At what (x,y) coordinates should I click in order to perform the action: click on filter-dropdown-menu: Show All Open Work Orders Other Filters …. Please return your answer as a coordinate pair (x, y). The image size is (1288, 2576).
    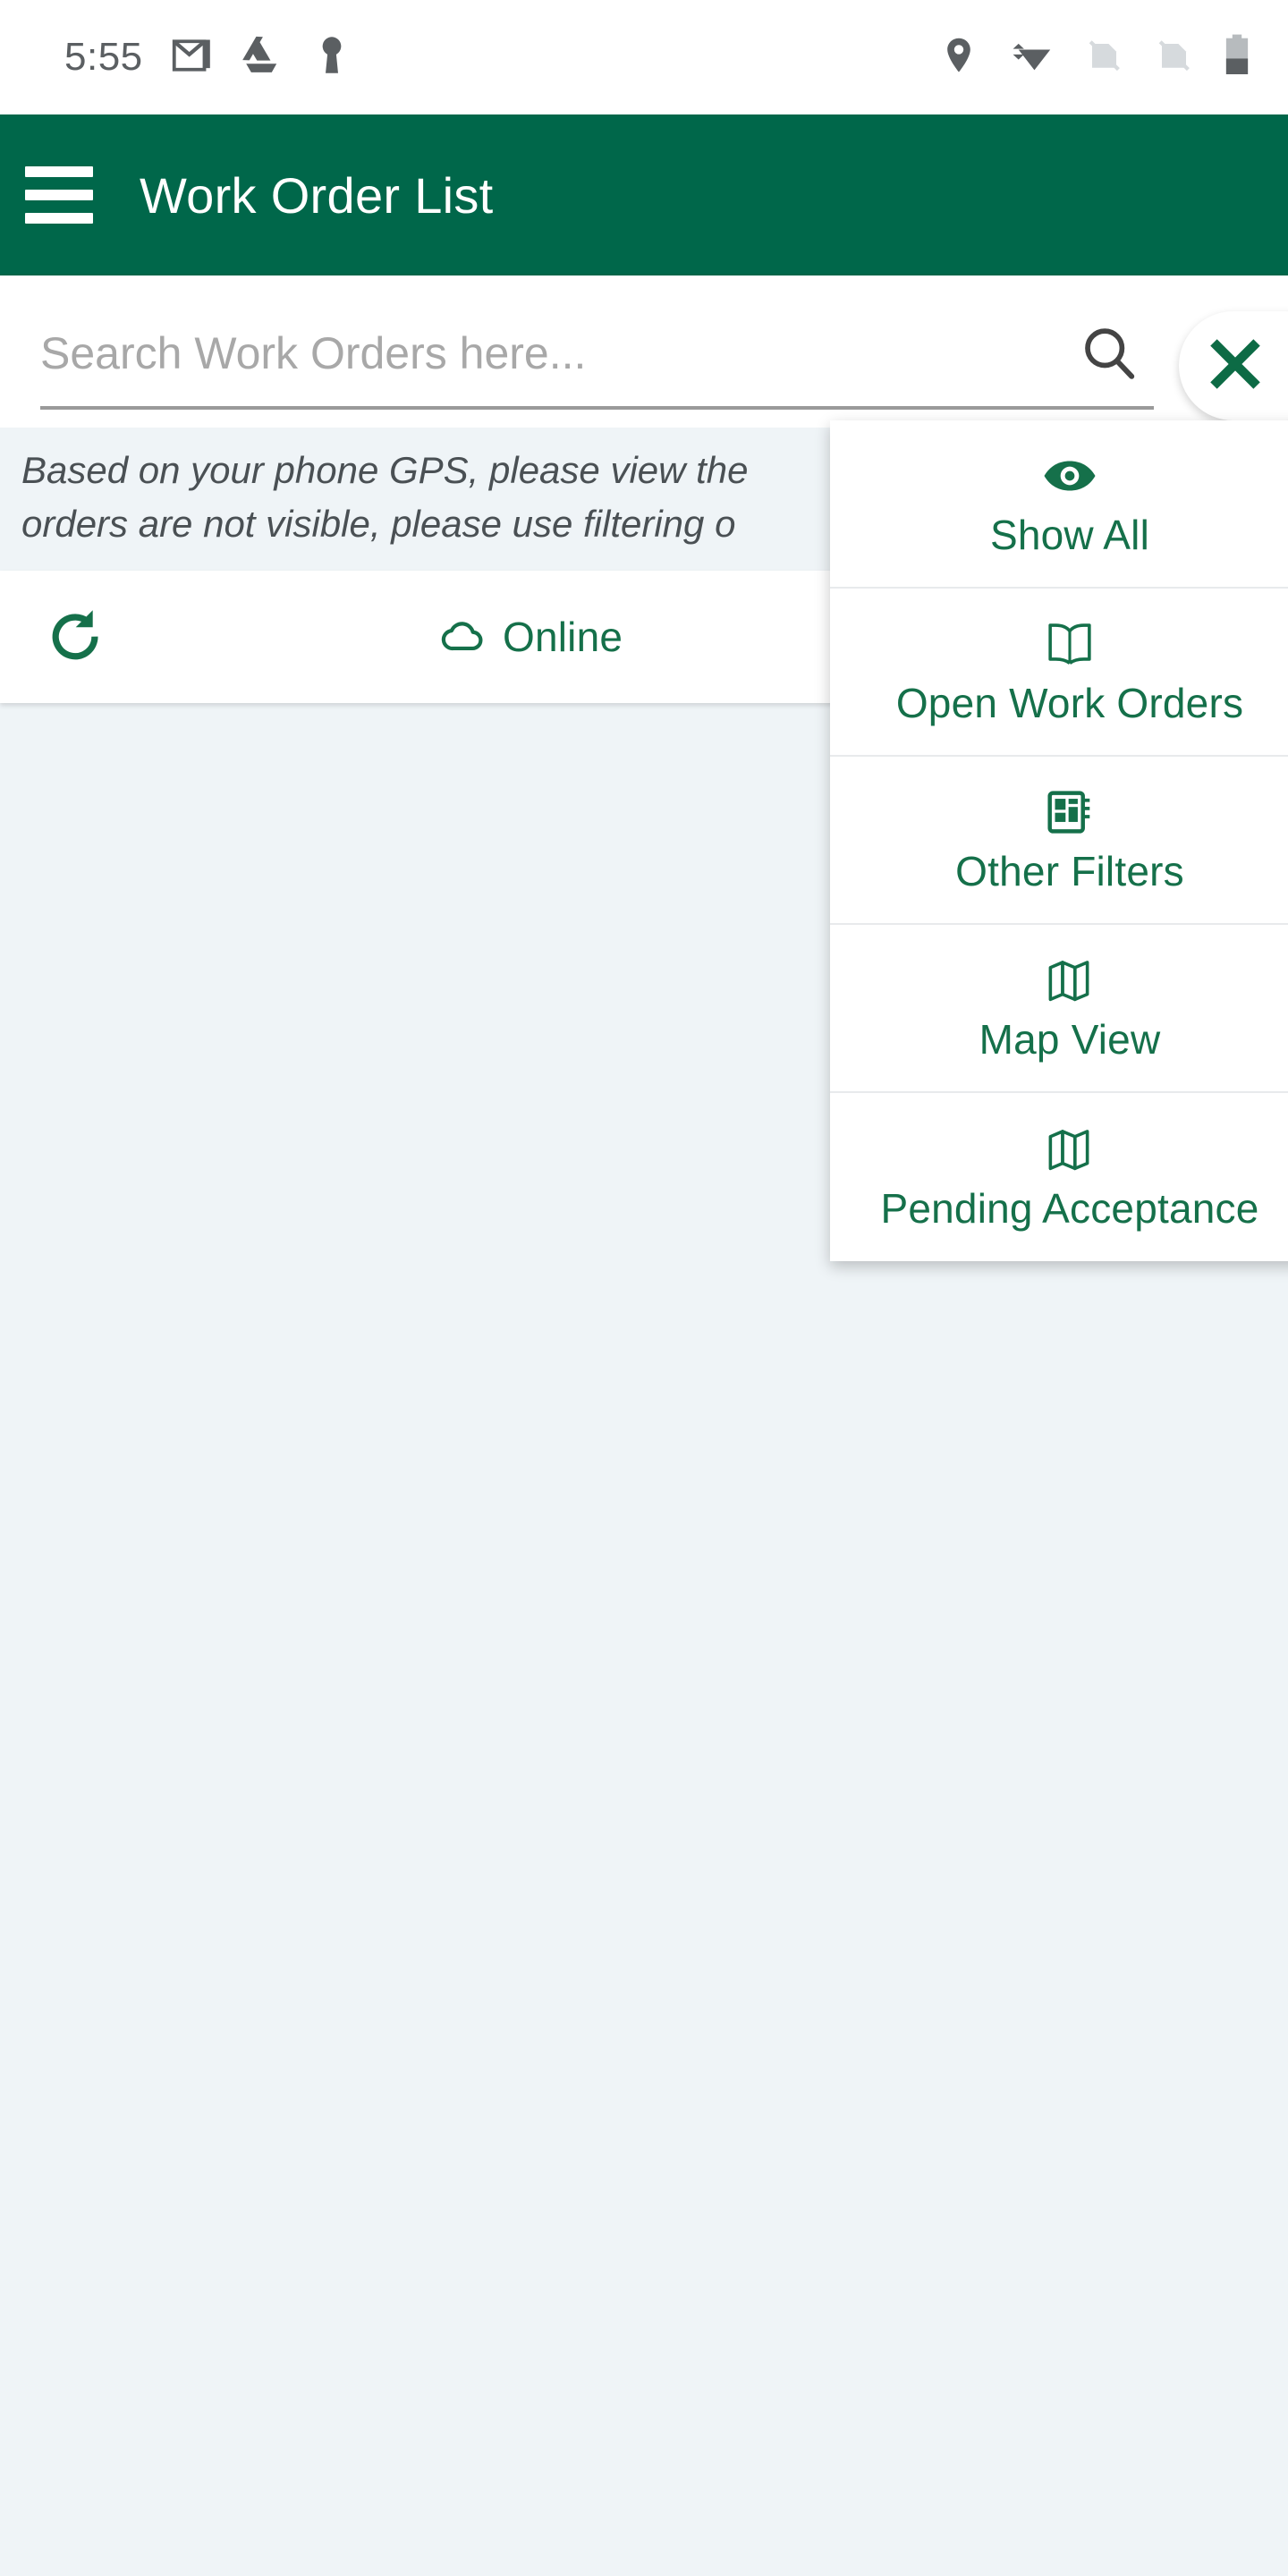
    Looking at the image, I should click on (1059, 840).